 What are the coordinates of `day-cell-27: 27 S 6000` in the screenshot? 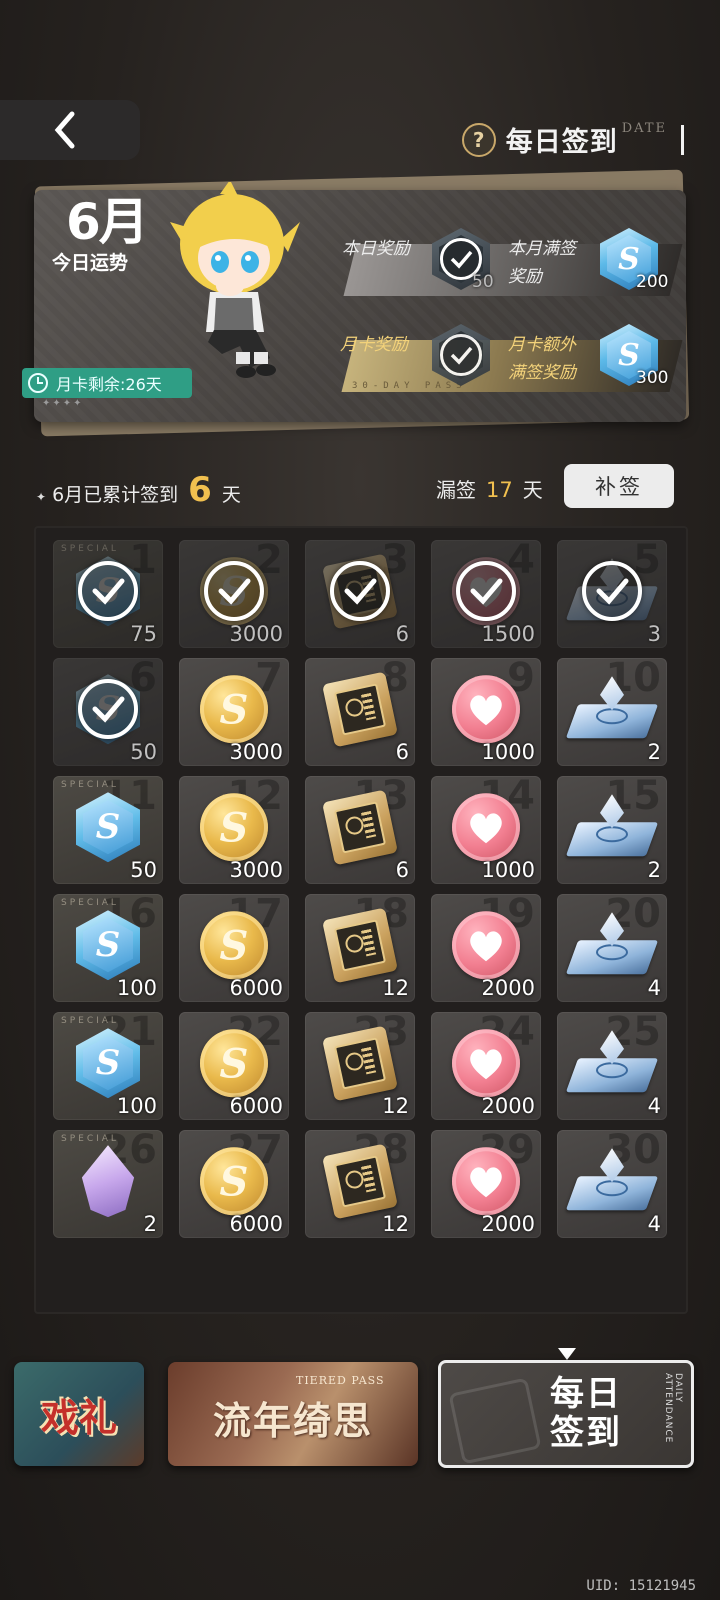 It's located at (234, 1184).